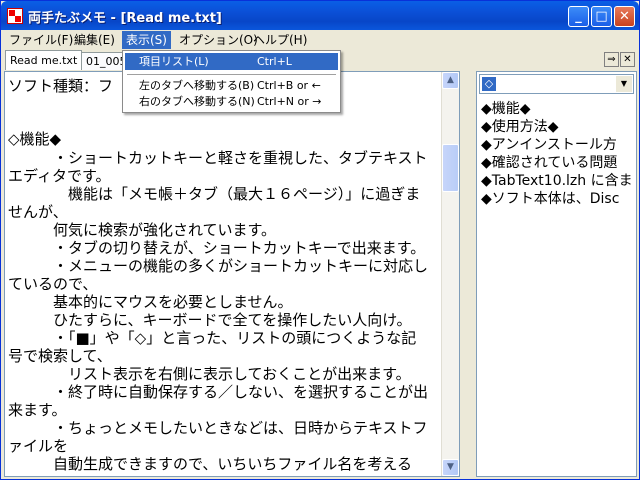 The image size is (640, 480). Describe the element at coordinates (550, 198) in the screenshot. I see `list-item: ◆ソフト本体は、Disc` at that location.